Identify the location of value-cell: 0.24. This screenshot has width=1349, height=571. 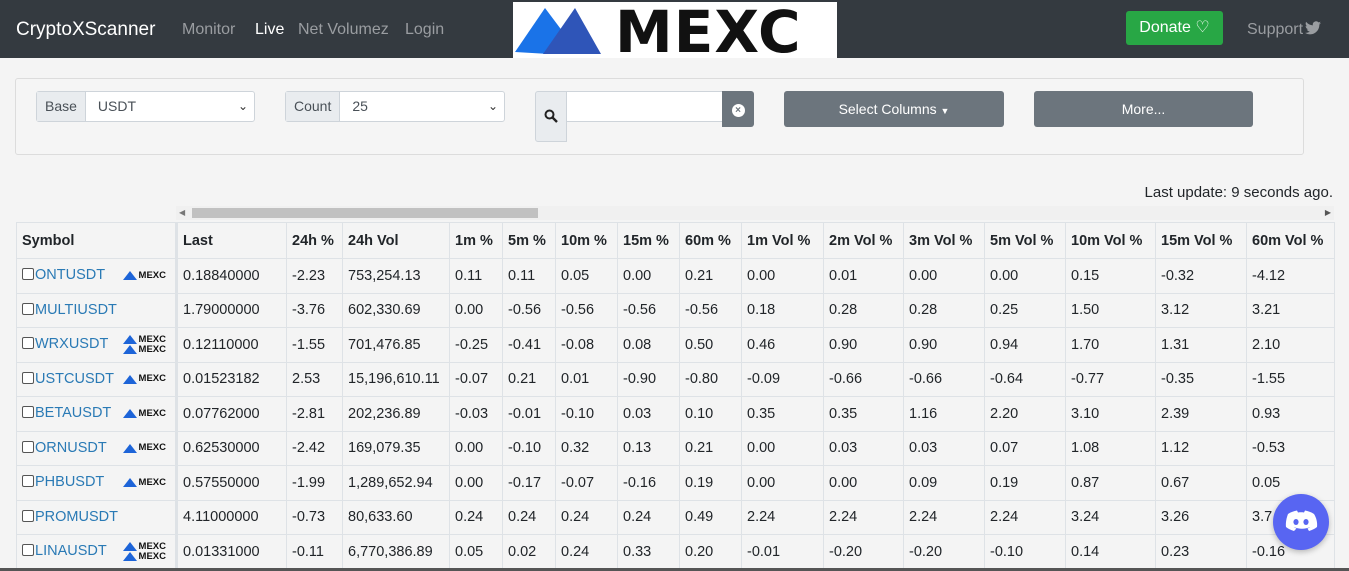
(586, 517).